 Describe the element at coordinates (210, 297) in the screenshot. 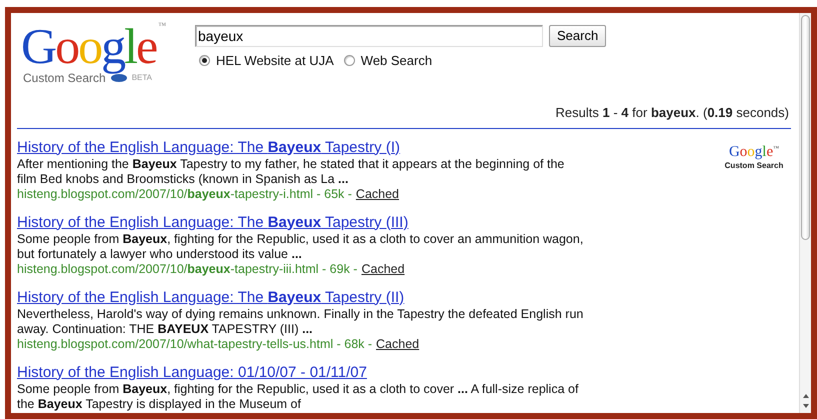

I see `result-title-link: History of the English Language: The Bayeux Tapestry (II)` at that location.